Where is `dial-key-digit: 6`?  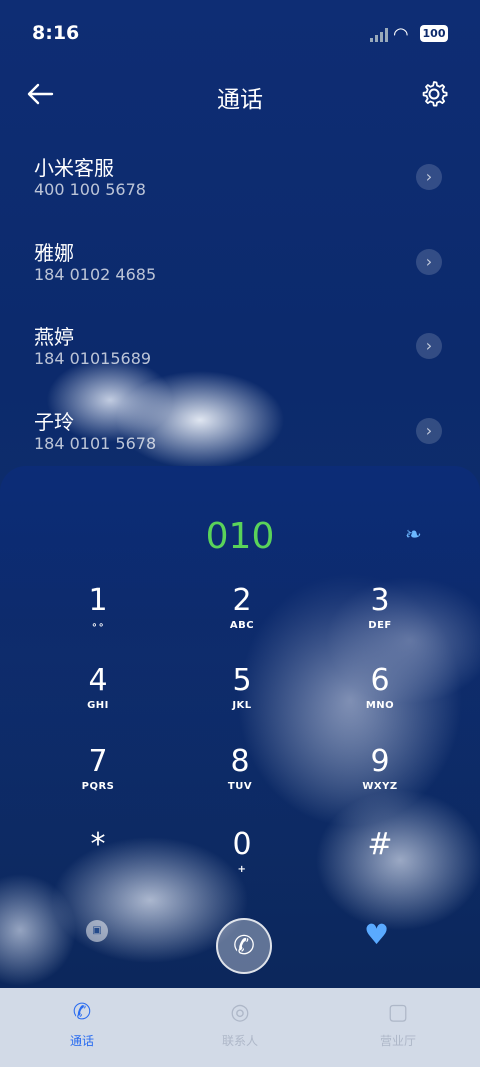 dial-key-digit: 6 is located at coordinates (380, 680).